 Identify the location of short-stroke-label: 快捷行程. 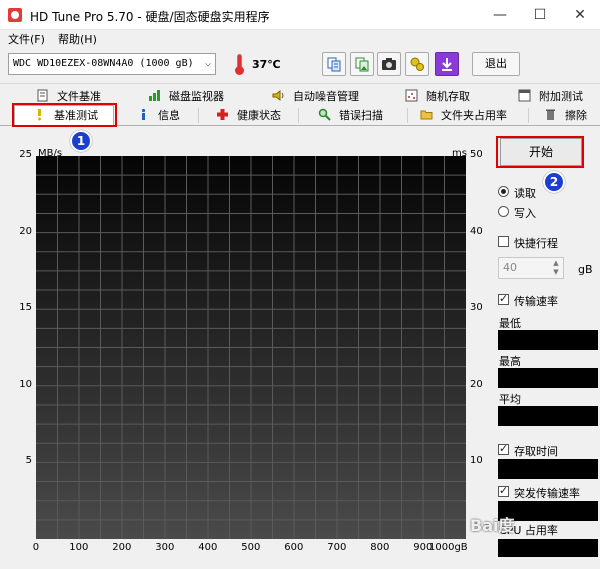
(536, 243).